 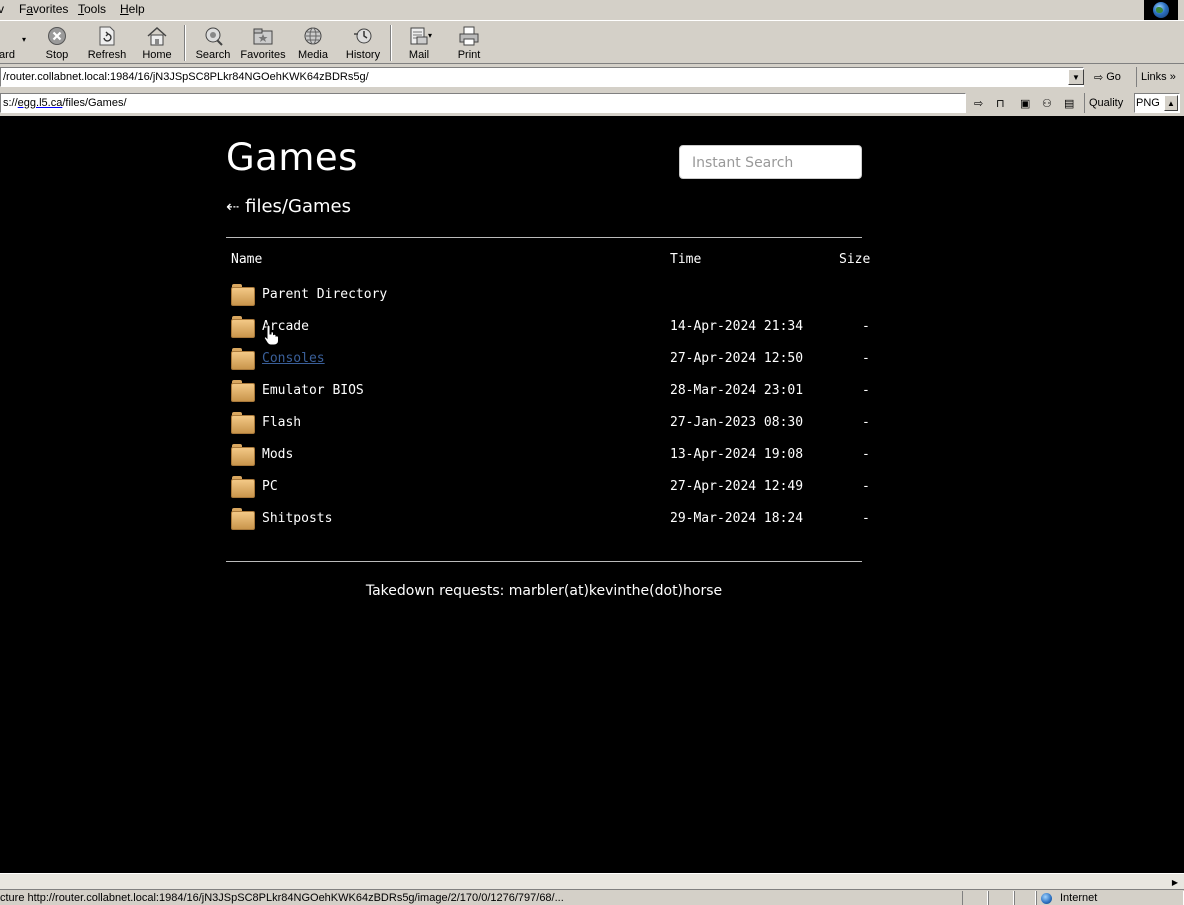 I want to click on go-button: ⇨ Go, so click(x=1107, y=77).